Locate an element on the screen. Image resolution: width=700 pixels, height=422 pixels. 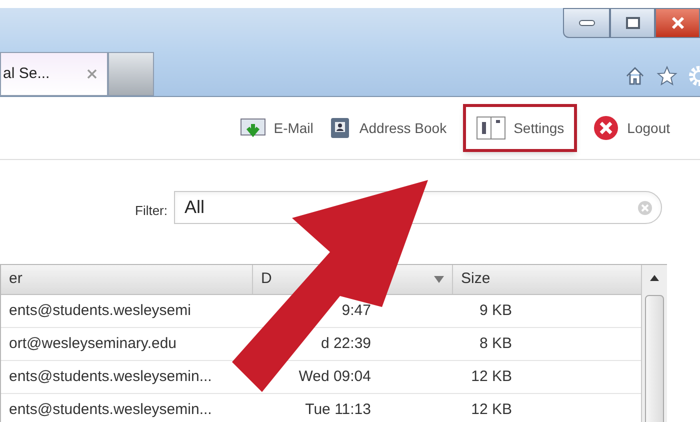
settings-icon is located at coordinates (491, 128).